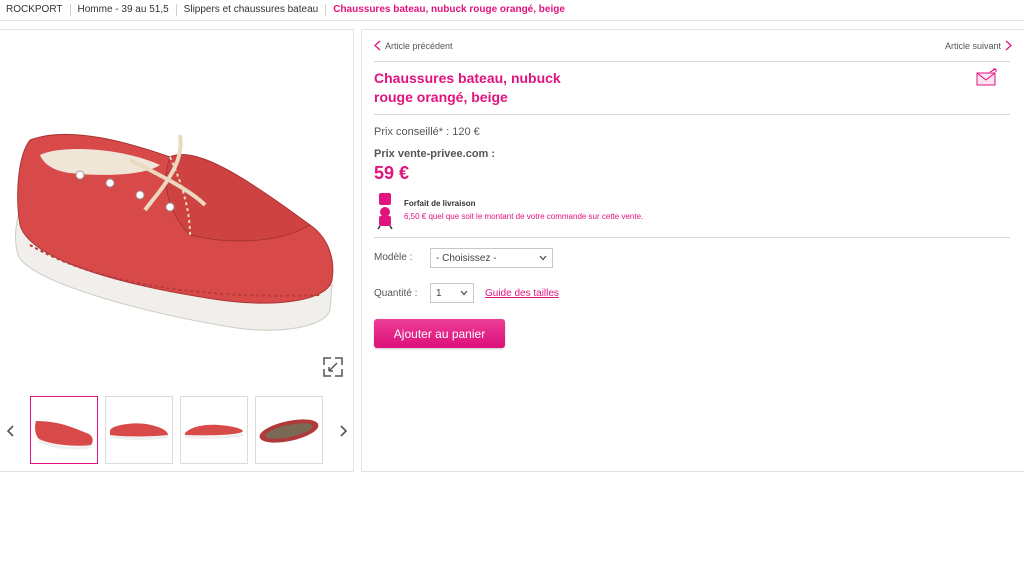 This screenshot has width=1024, height=573. Describe the element at coordinates (175, 215) in the screenshot. I see `product-main-image` at that location.